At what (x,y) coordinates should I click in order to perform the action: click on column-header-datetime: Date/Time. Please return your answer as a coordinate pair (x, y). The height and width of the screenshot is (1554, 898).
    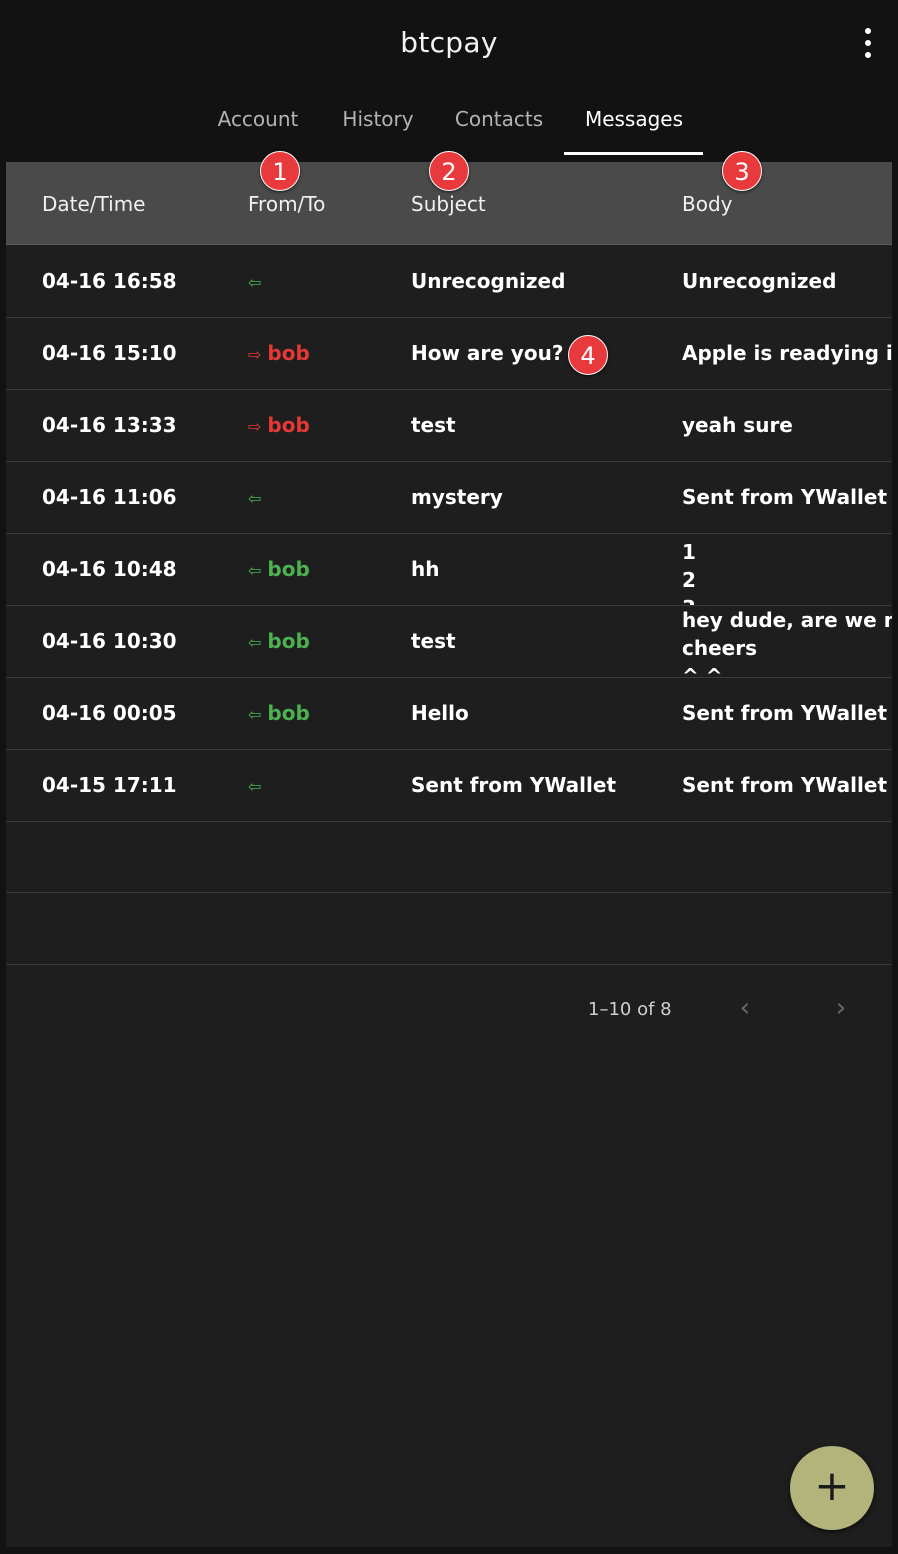
    Looking at the image, I should click on (94, 204).